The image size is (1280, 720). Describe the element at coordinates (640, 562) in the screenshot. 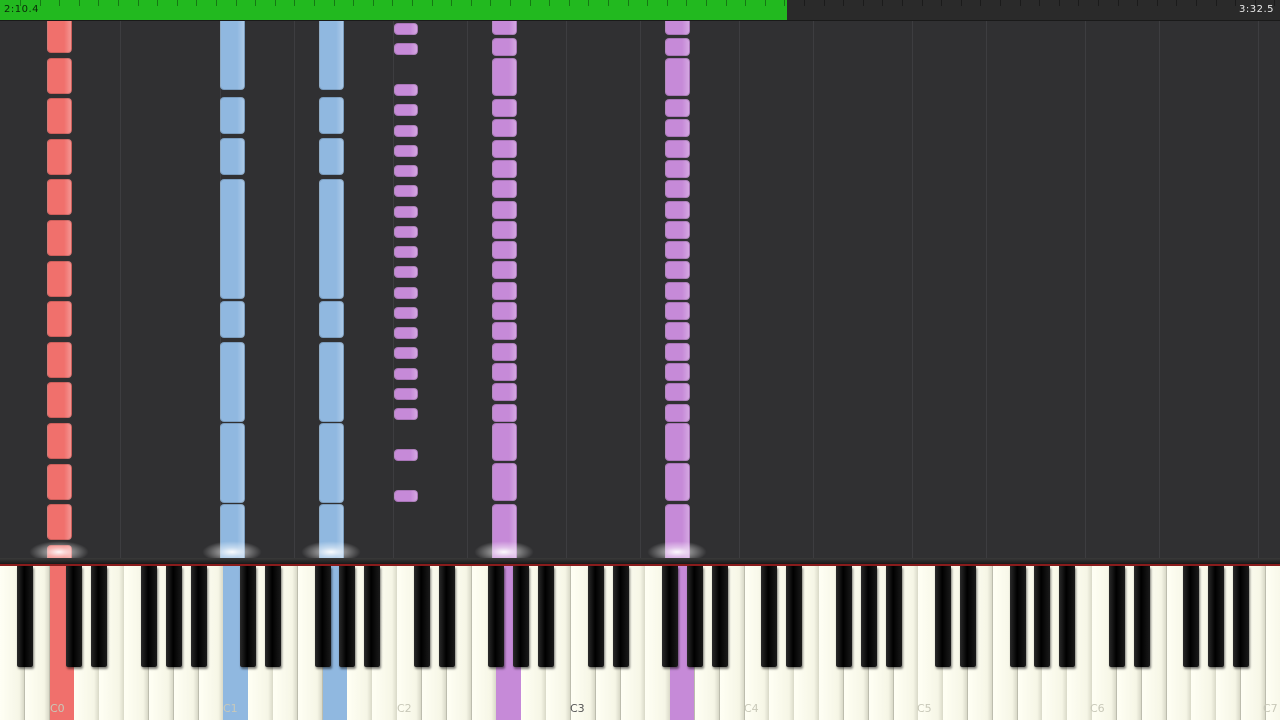

I see `keyboard-top-edge` at that location.